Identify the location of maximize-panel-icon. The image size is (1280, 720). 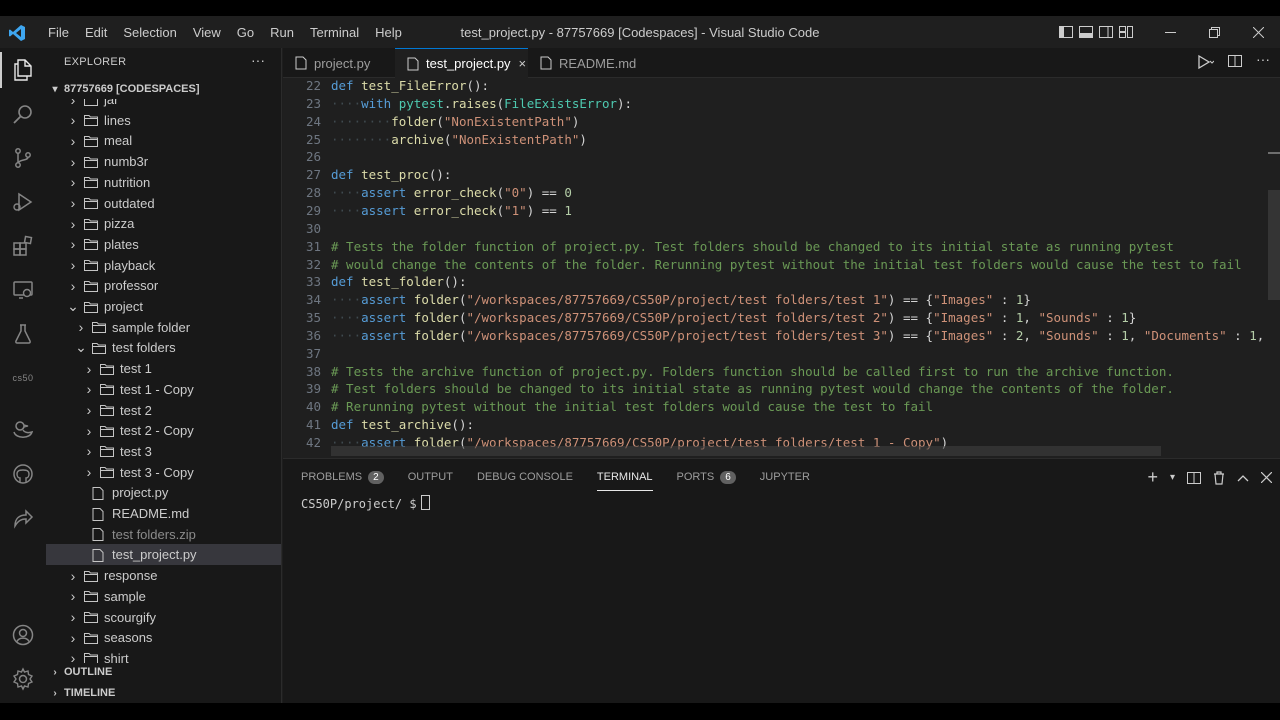
(1243, 478).